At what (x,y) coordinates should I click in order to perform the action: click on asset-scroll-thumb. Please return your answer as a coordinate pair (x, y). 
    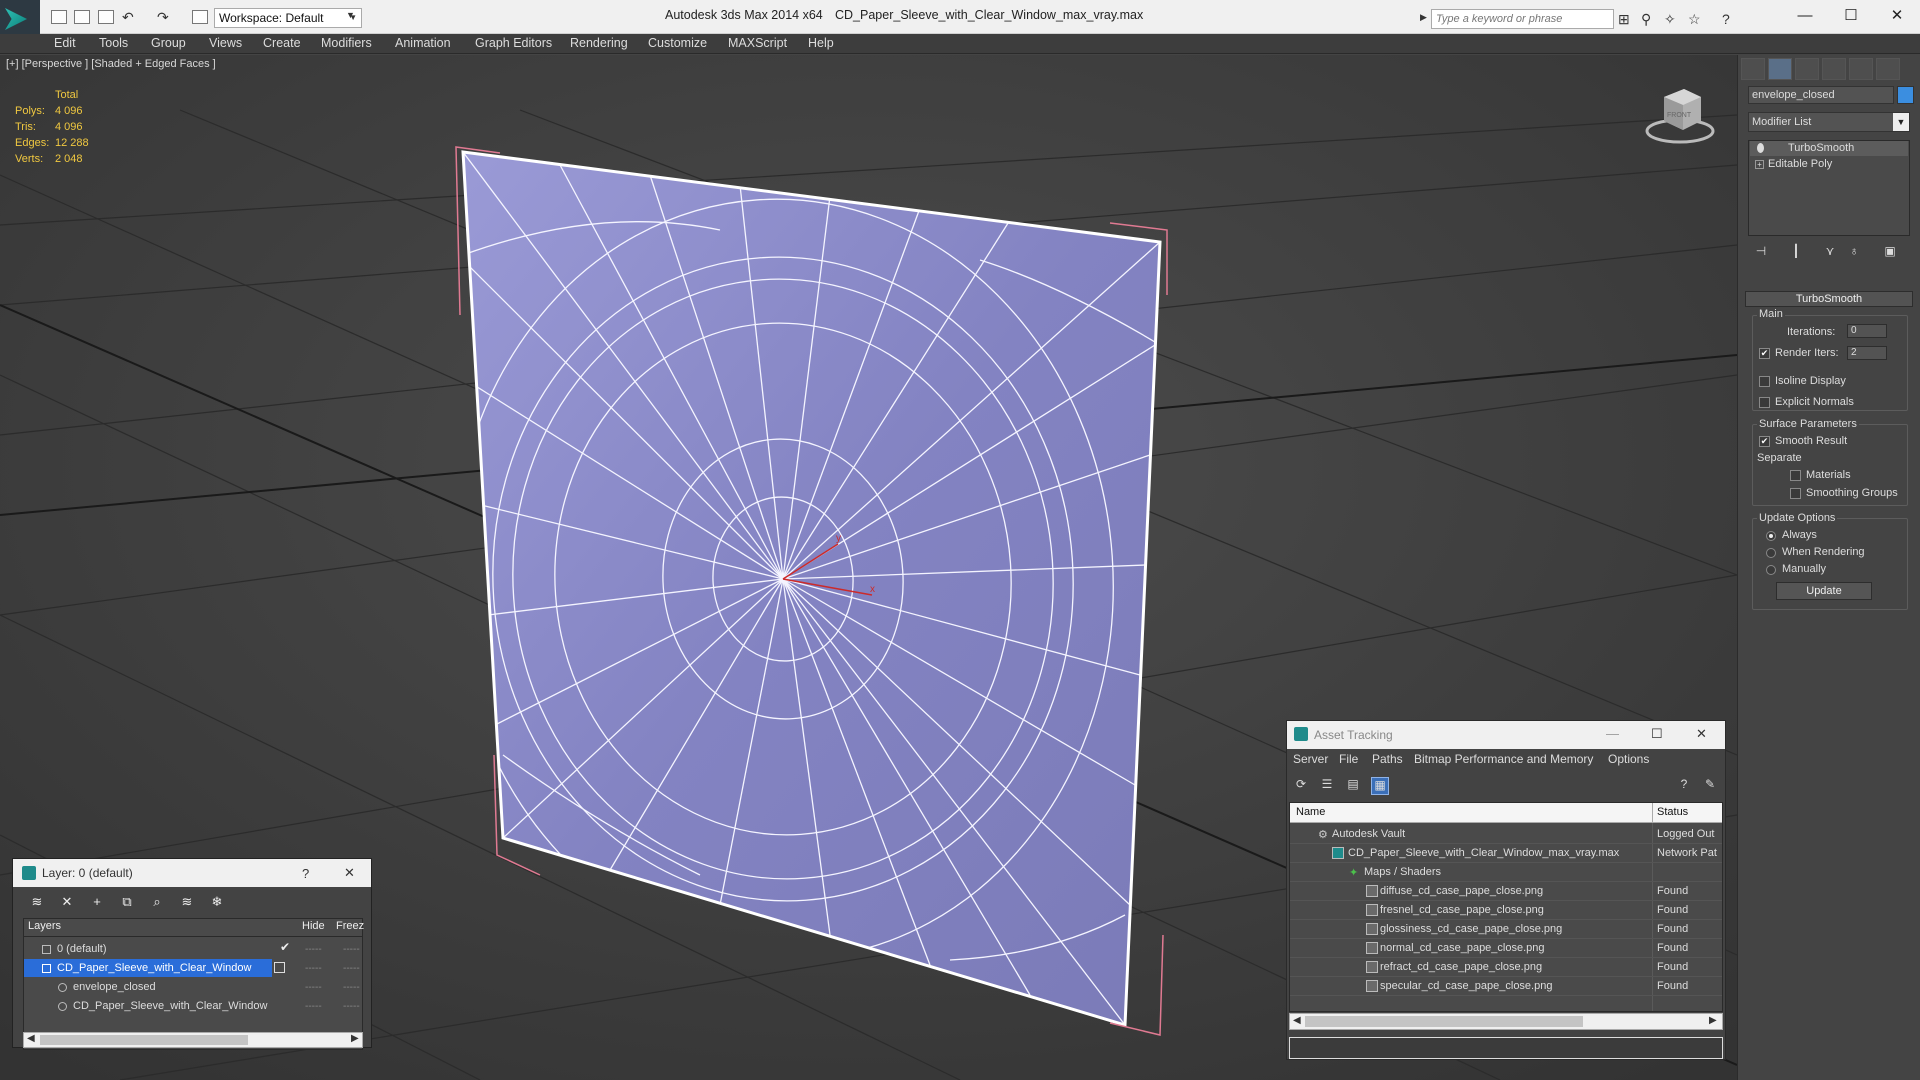
    Looking at the image, I should click on (1444, 1021).